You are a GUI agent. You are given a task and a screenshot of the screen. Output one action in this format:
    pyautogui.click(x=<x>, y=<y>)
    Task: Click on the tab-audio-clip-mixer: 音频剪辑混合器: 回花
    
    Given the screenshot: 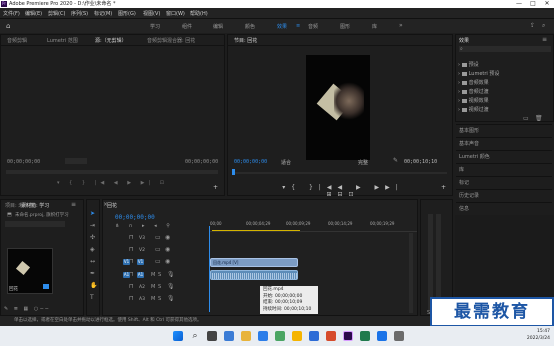 What is the action you would take?
    pyautogui.click(x=171, y=40)
    